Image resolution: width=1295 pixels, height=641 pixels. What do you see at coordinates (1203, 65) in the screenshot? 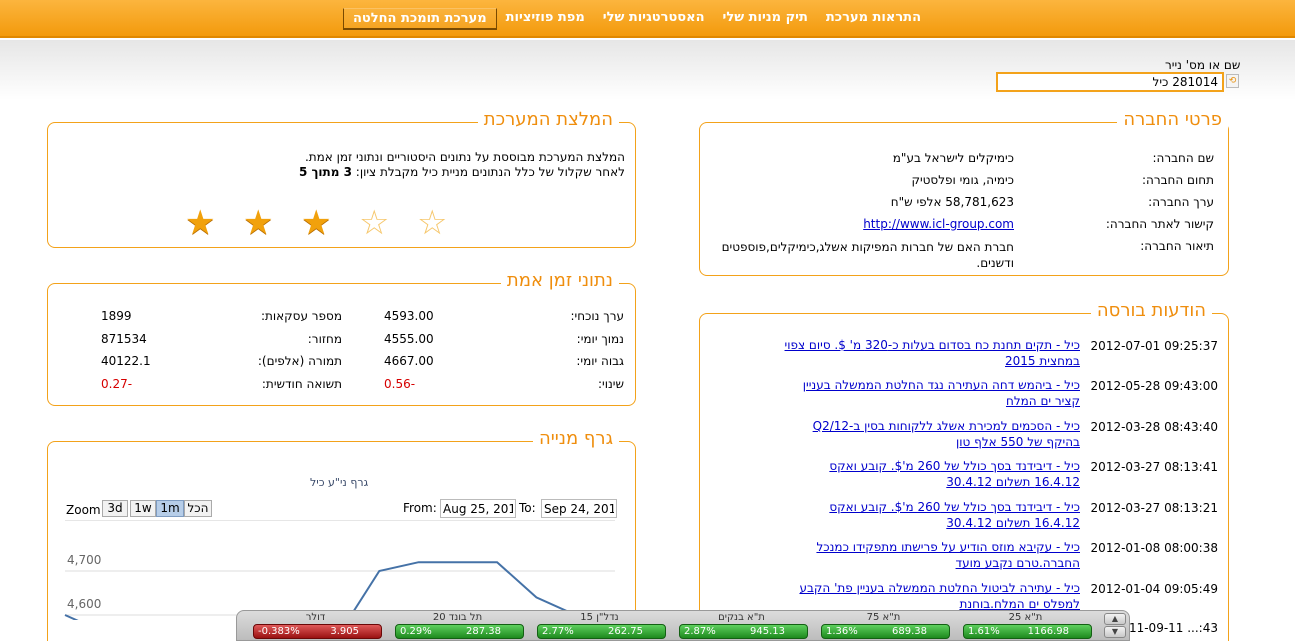
I see `search-label: שם או מס' נייר` at bounding box center [1203, 65].